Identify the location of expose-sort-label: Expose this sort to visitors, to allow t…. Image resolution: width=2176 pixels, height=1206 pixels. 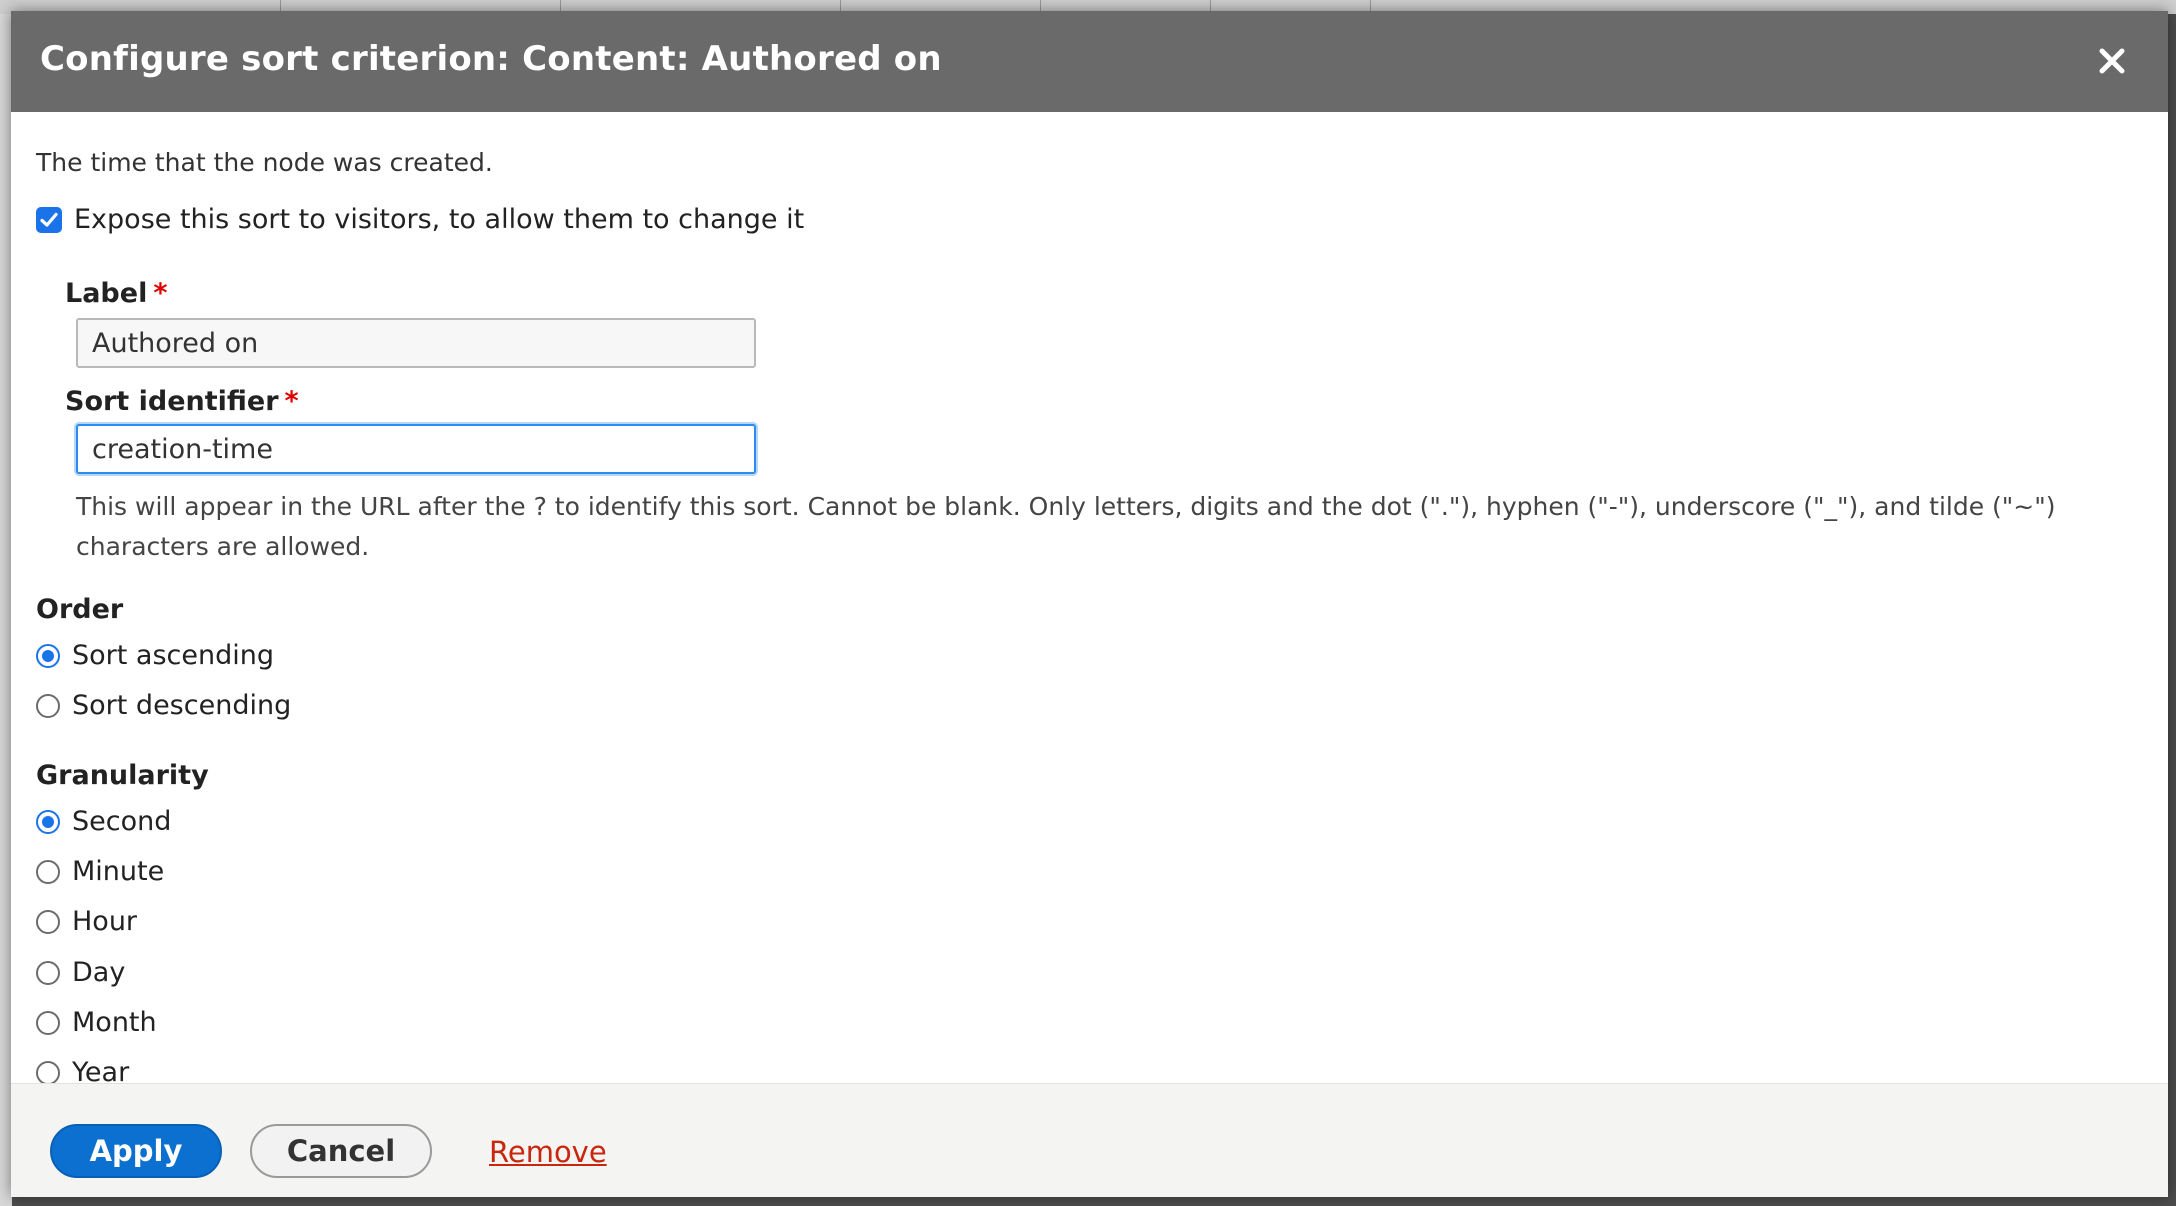
(439, 219).